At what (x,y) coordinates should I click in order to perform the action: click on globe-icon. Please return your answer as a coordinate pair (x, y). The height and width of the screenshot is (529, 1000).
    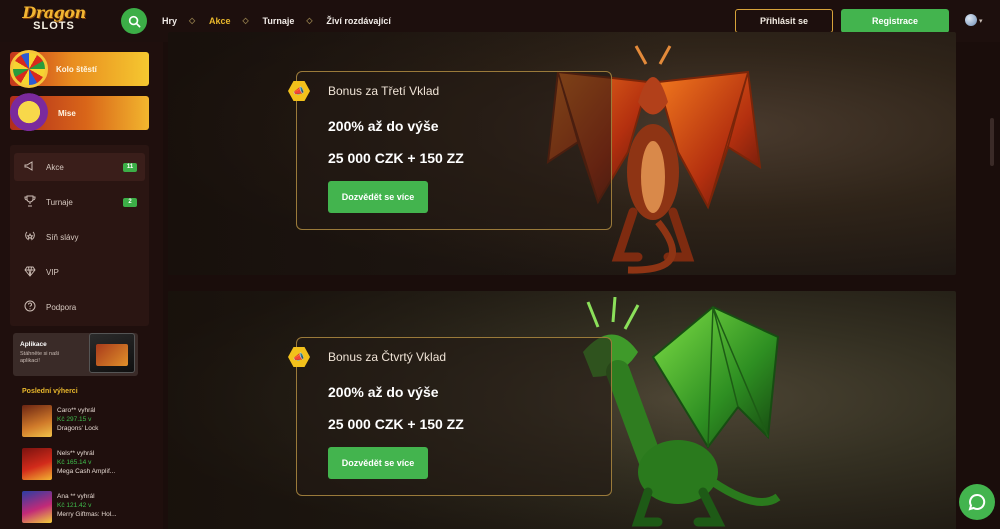
    Looking at the image, I should click on (971, 20).